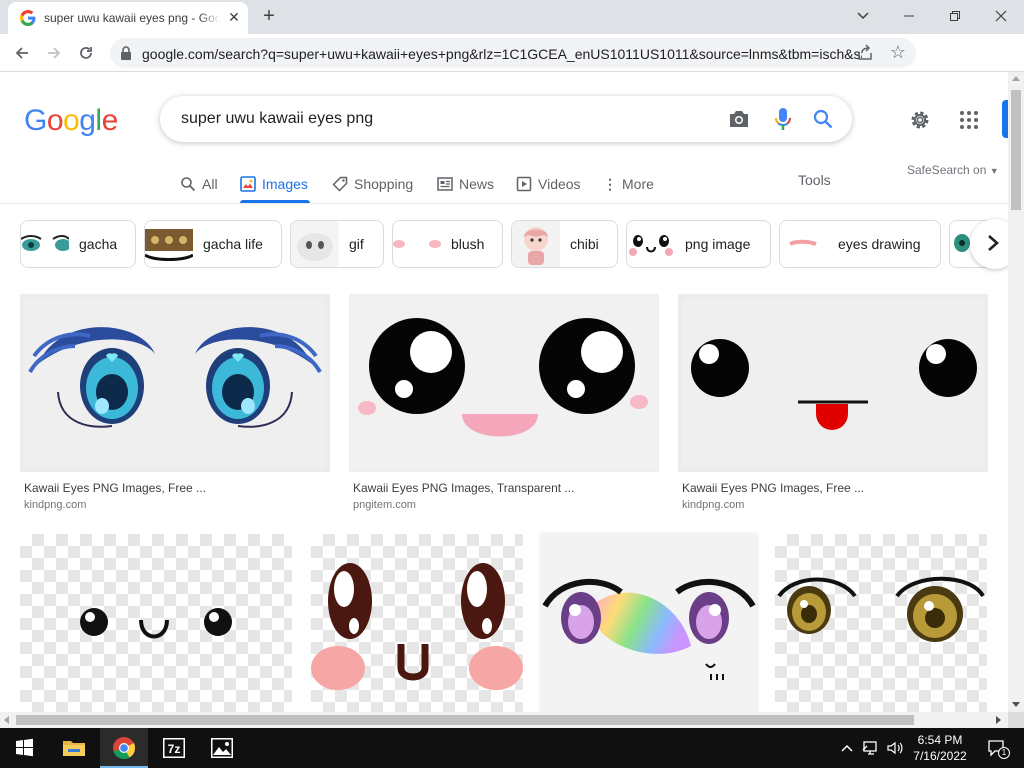 The height and width of the screenshot is (773, 1024). I want to click on result-source: pngitem.com, so click(384, 505).